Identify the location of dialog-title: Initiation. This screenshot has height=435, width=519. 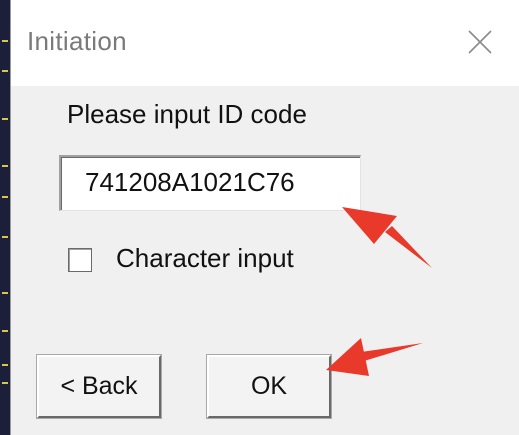
(77, 41).